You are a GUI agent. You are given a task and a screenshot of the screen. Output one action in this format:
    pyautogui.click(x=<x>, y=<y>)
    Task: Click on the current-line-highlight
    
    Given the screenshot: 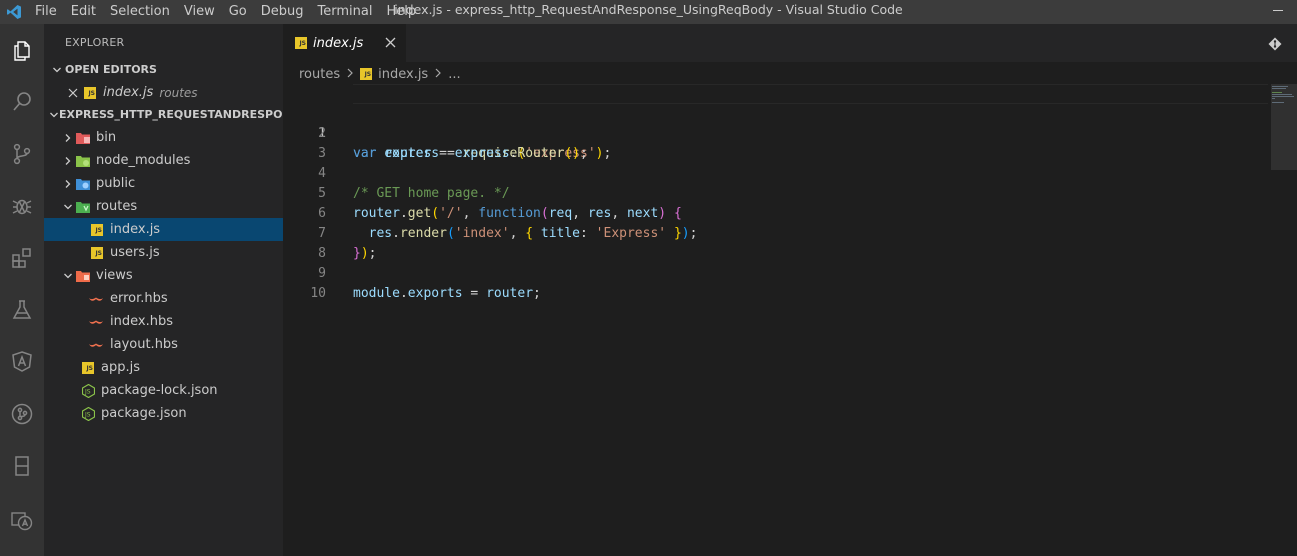 What is the action you would take?
    pyautogui.click(x=810, y=94)
    